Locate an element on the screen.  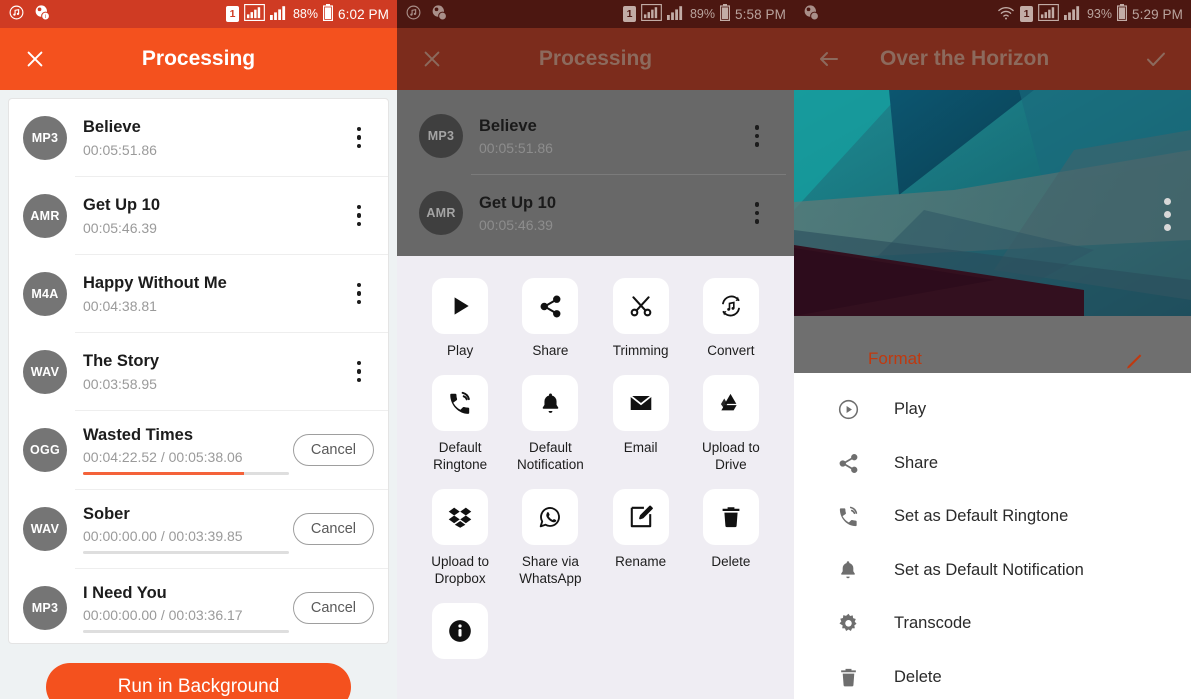
menu-item-play: Play is located at coordinates (992, 410).